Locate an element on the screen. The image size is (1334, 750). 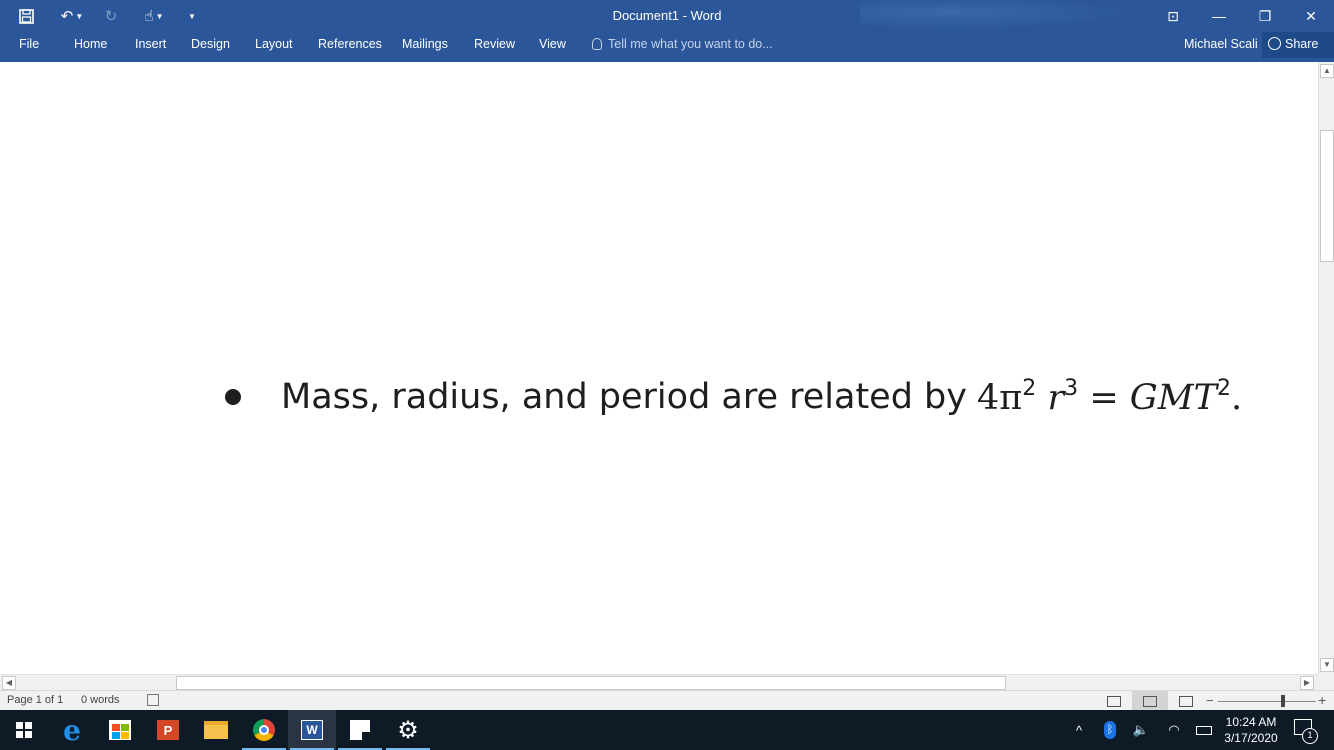
volume-icon: 🔈 is located at coordinates (1141, 729).